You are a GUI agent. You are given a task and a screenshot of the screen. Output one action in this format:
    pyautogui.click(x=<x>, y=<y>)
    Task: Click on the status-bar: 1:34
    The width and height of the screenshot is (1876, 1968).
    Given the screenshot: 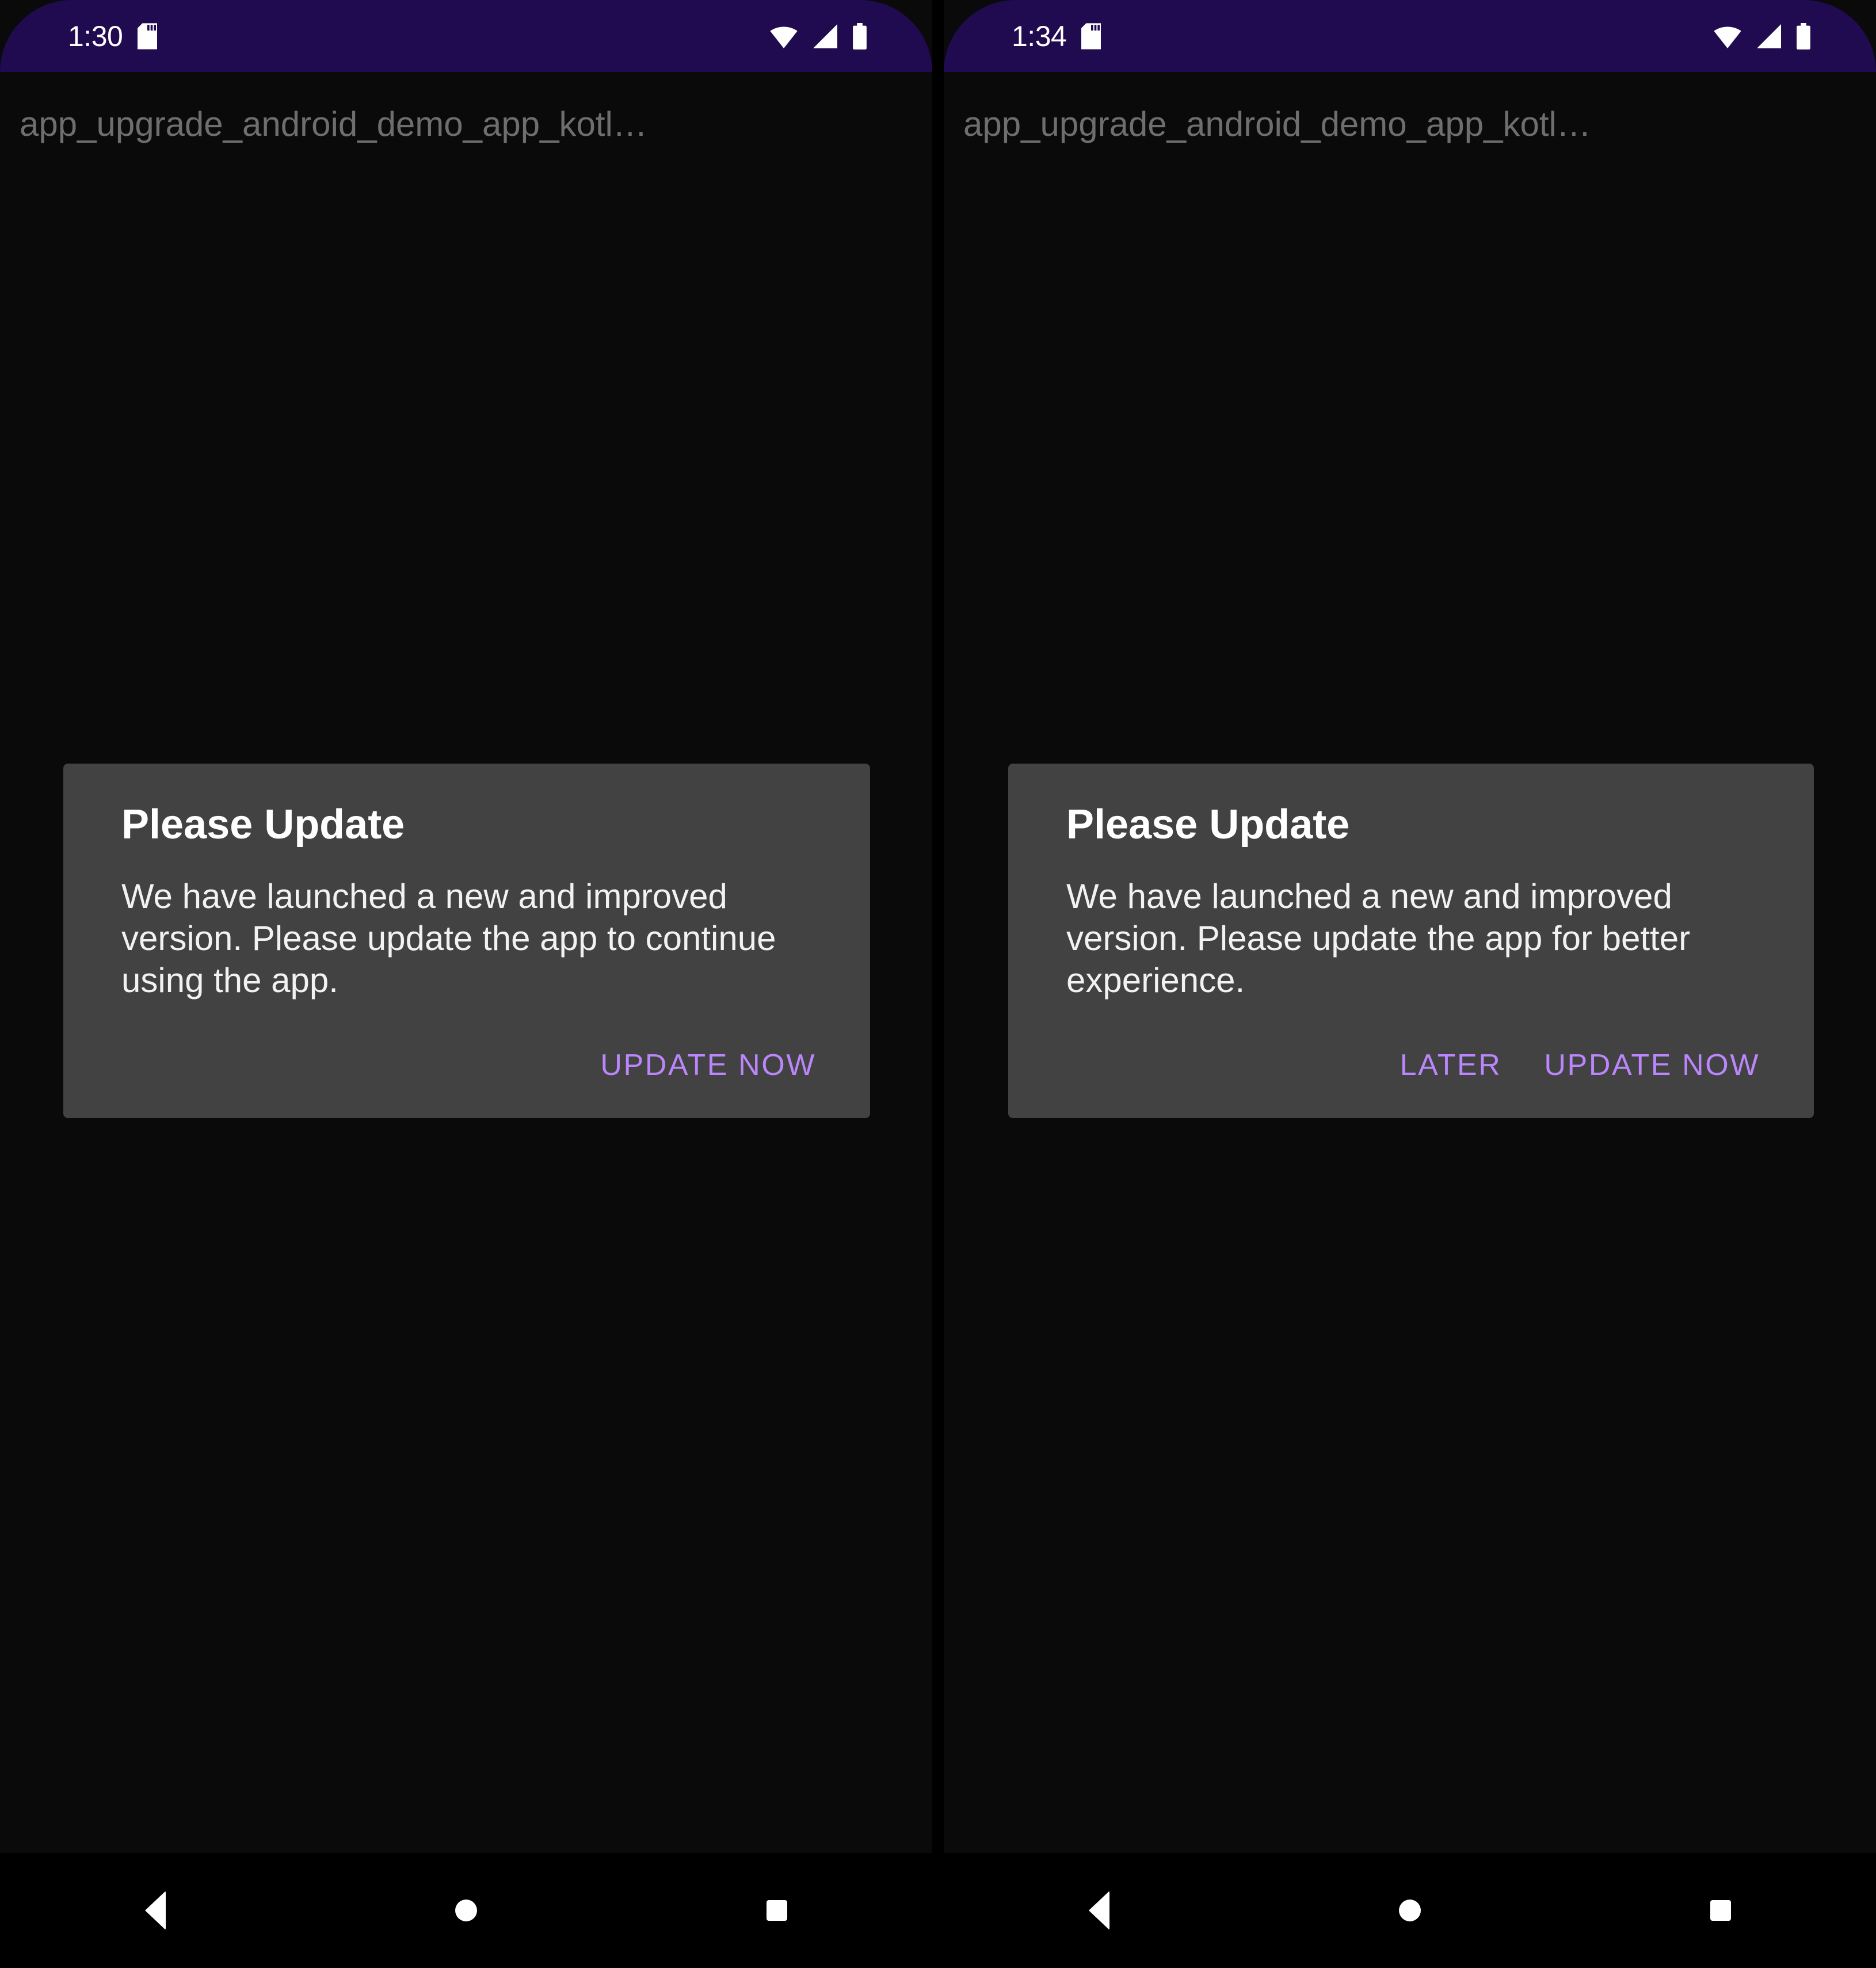 What is the action you would take?
    pyautogui.click(x=1410, y=36)
    